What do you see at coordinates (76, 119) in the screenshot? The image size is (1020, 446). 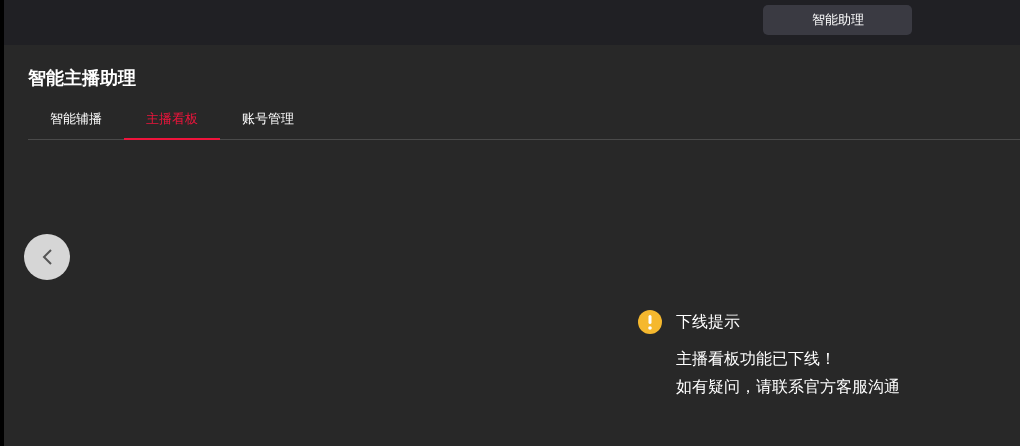 I see `tab: 智能辅播` at bounding box center [76, 119].